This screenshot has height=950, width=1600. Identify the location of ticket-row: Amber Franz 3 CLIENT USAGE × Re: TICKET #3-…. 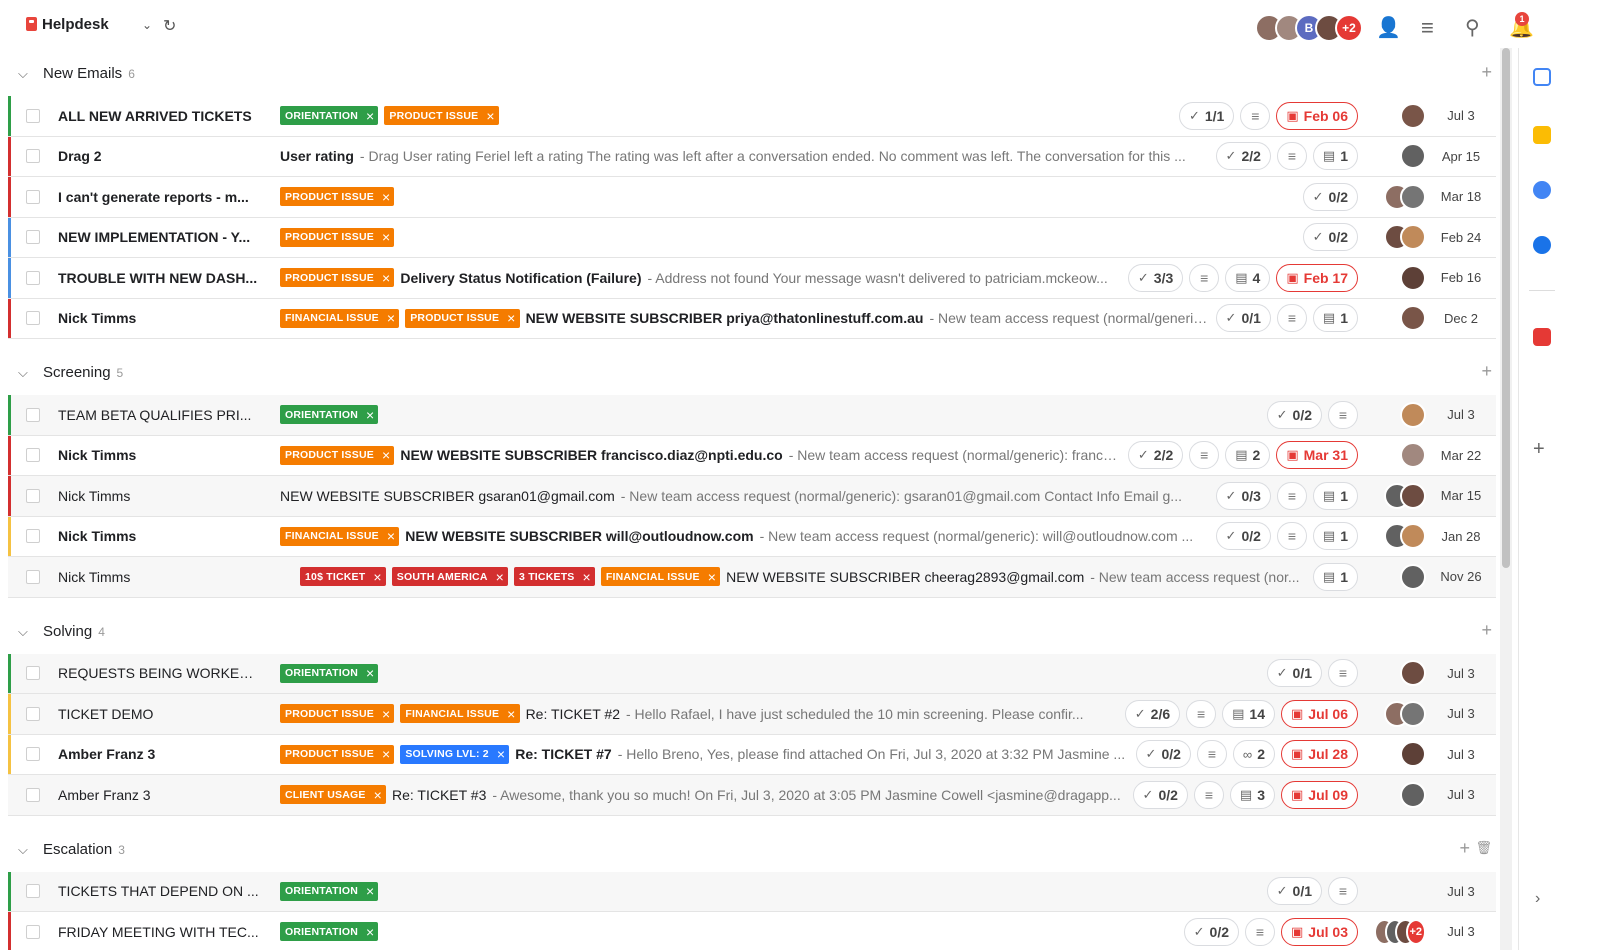
(752, 795).